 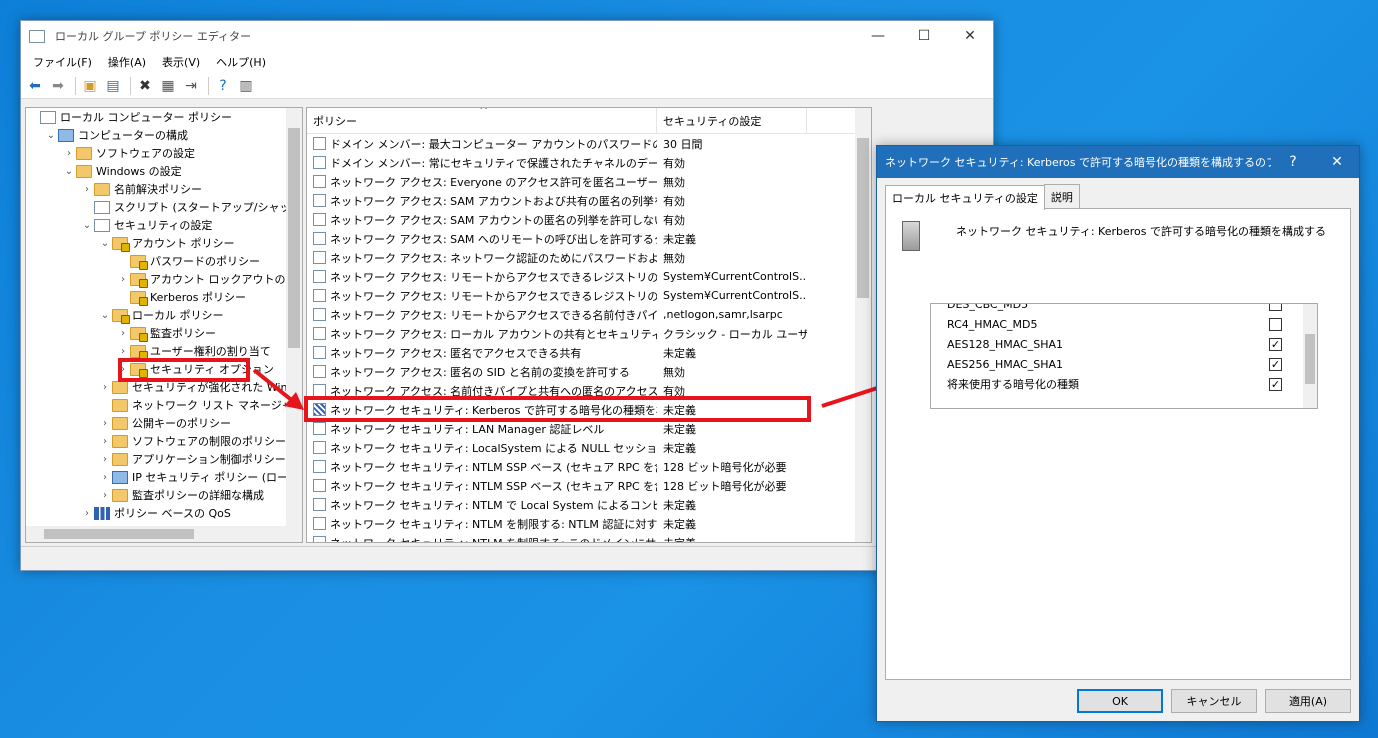 I want to click on delete-icon: ✖, so click(x=145, y=86).